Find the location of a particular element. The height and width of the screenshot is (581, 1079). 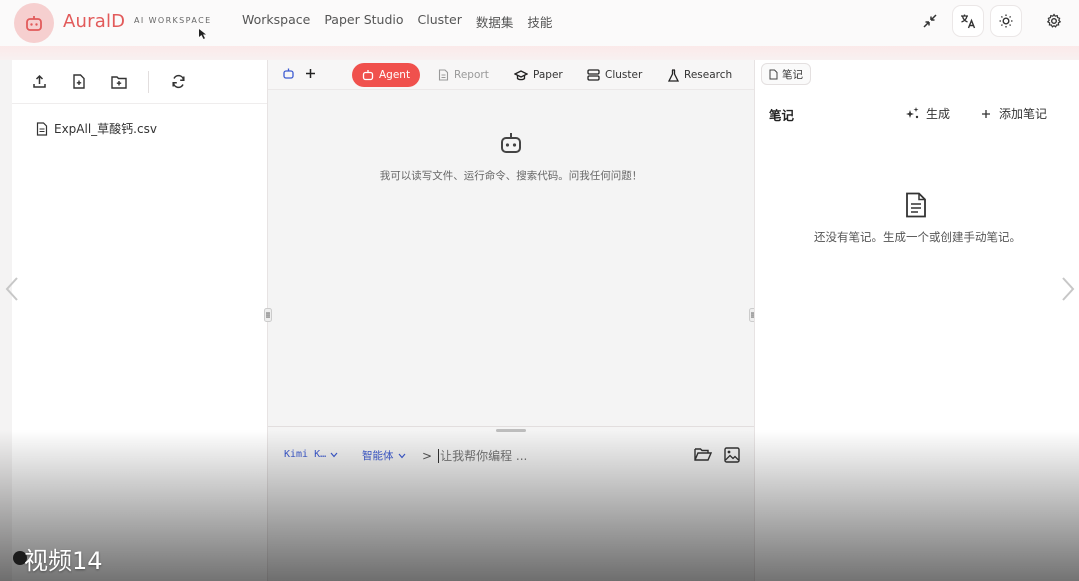

chat-empty-message: 我可以读写文件、运行命令、搜索代码。问我任何问题！ is located at coordinates (511, 176).